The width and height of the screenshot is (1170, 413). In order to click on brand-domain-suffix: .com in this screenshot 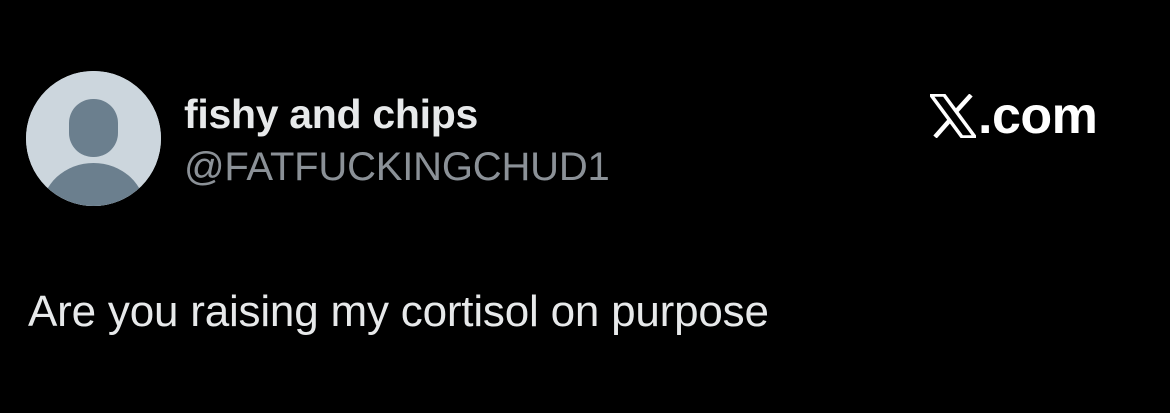, I will do `click(1038, 116)`.